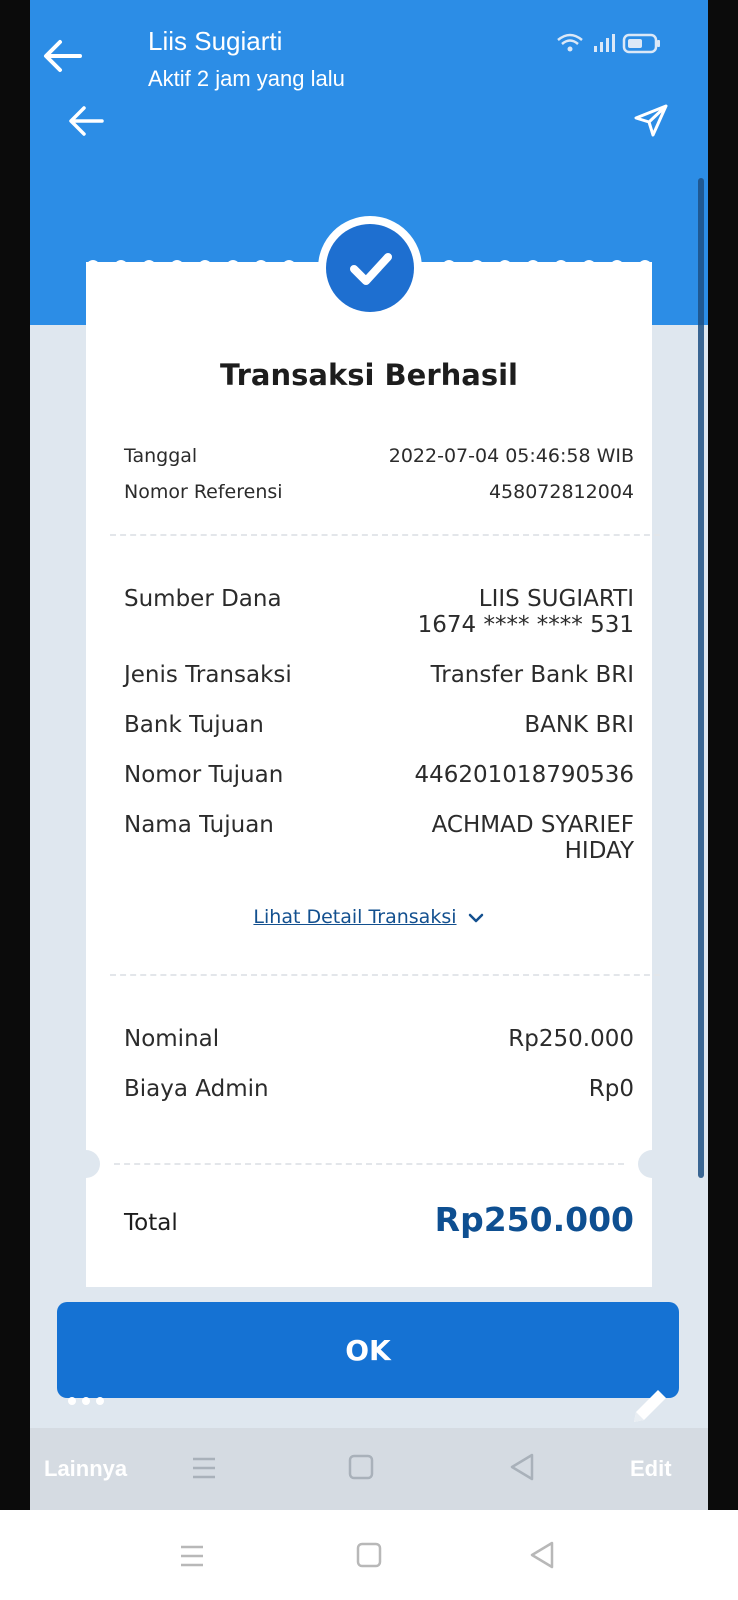 The image size is (738, 1600). I want to click on detail-link-label: Lihat Detail Transaksi, so click(354, 917).